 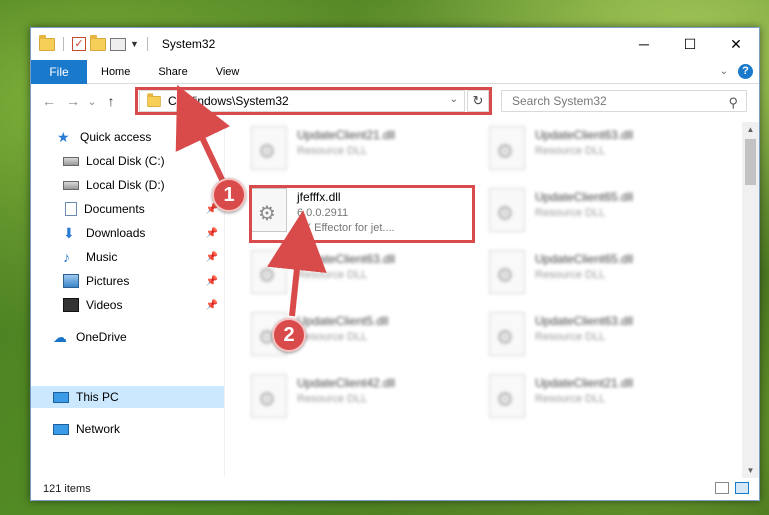 What do you see at coordinates (750, 162) in the screenshot?
I see `scrollbar-thumb` at bounding box center [750, 162].